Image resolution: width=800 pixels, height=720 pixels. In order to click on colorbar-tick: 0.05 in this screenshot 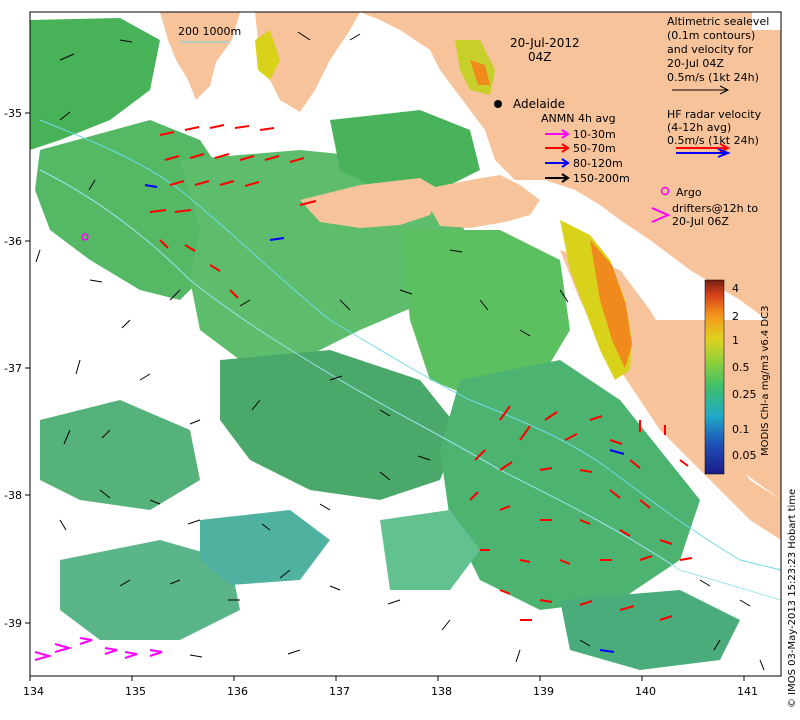, I will do `click(744, 455)`.